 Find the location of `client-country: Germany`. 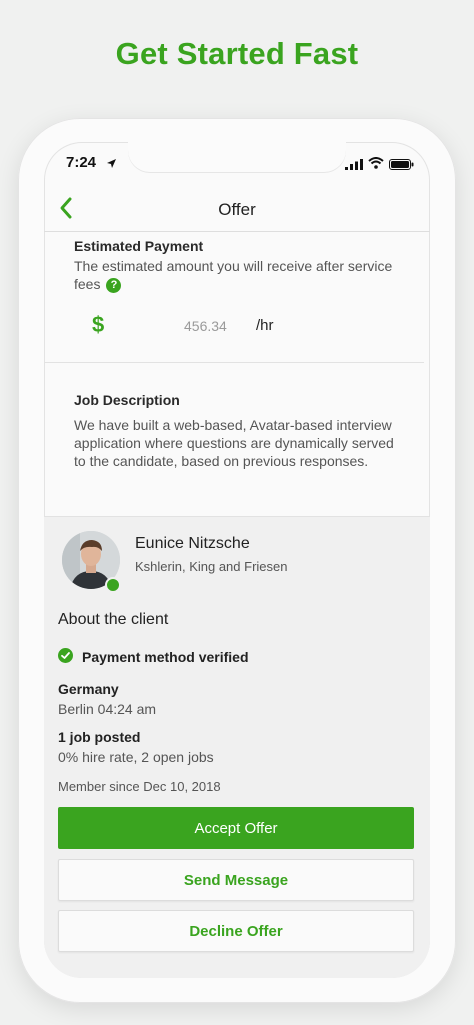

client-country: Germany is located at coordinates (88, 689).